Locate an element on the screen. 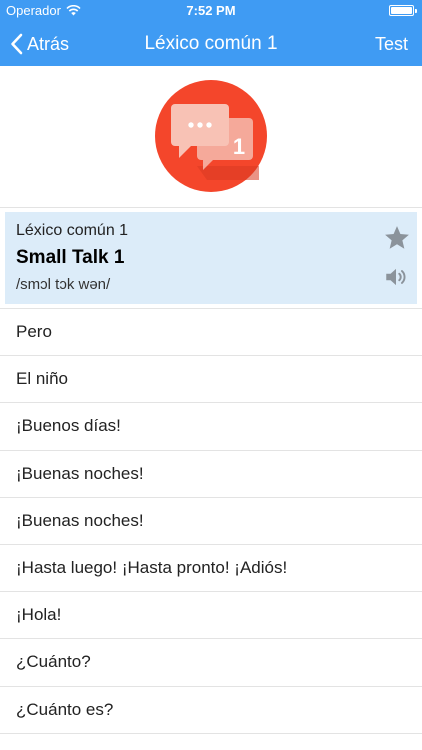 The width and height of the screenshot is (422, 750). list-item: Pero is located at coordinates (211, 333).